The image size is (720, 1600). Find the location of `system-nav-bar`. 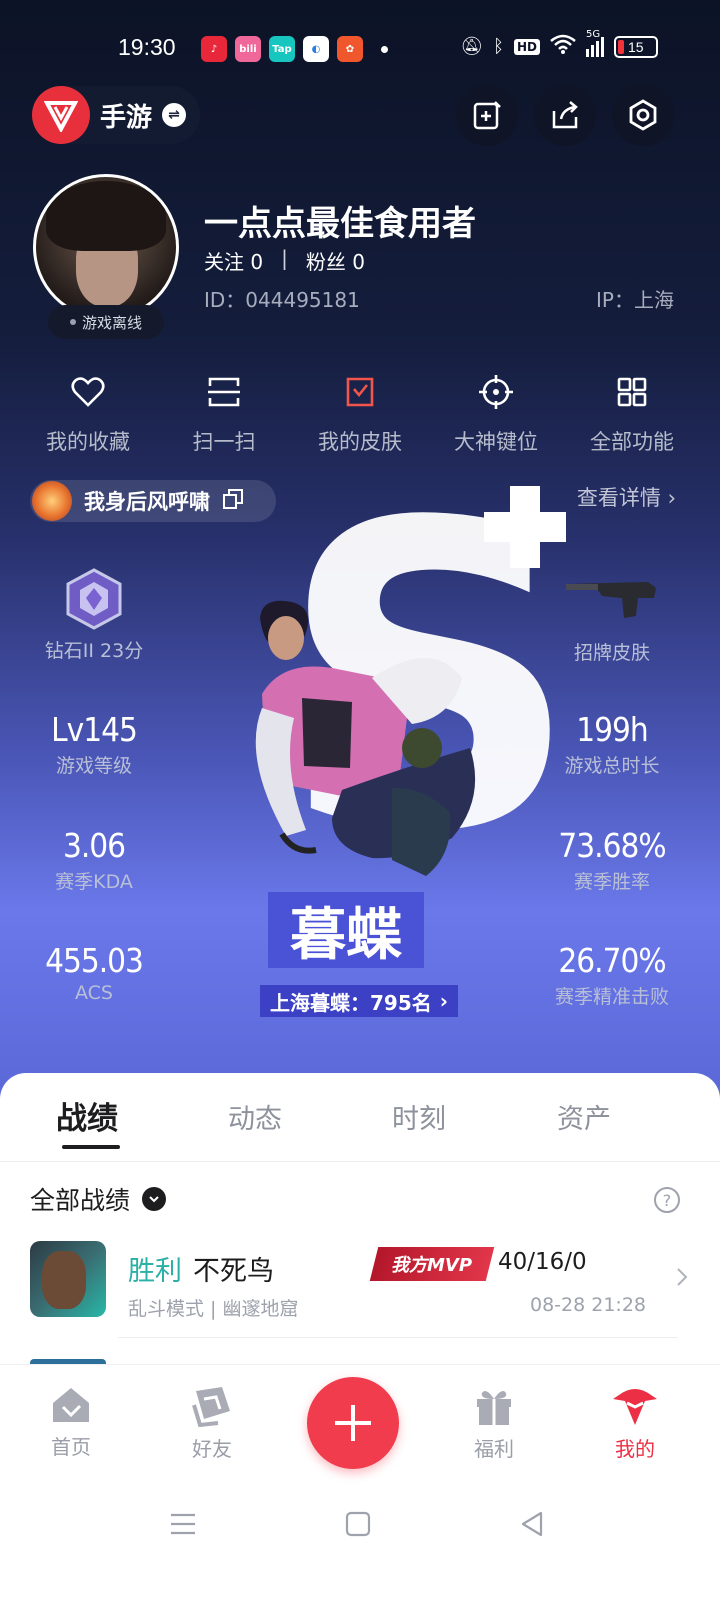

system-nav-bar is located at coordinates (360, 1542).